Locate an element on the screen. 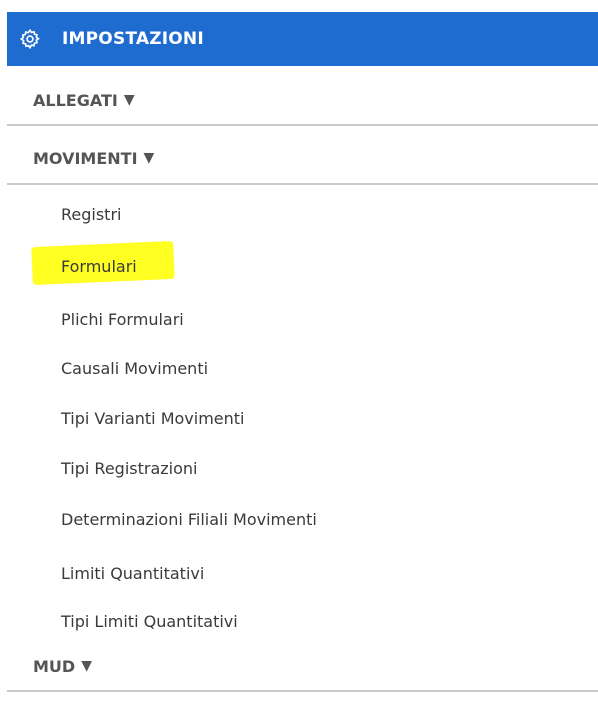 Image resolution: width=598 pixels, height=702 pixels. settings-header: IMPOSTAZIONI is located at coordinates (302, 39).